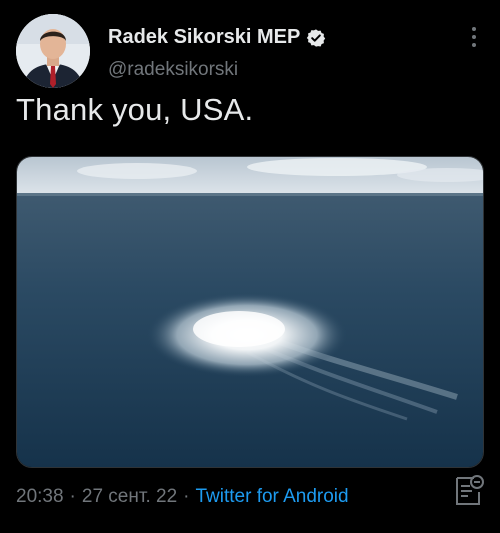 The width and height of the screenshot is (500, 533). I want to click on avatar-image, so click(53, 51).